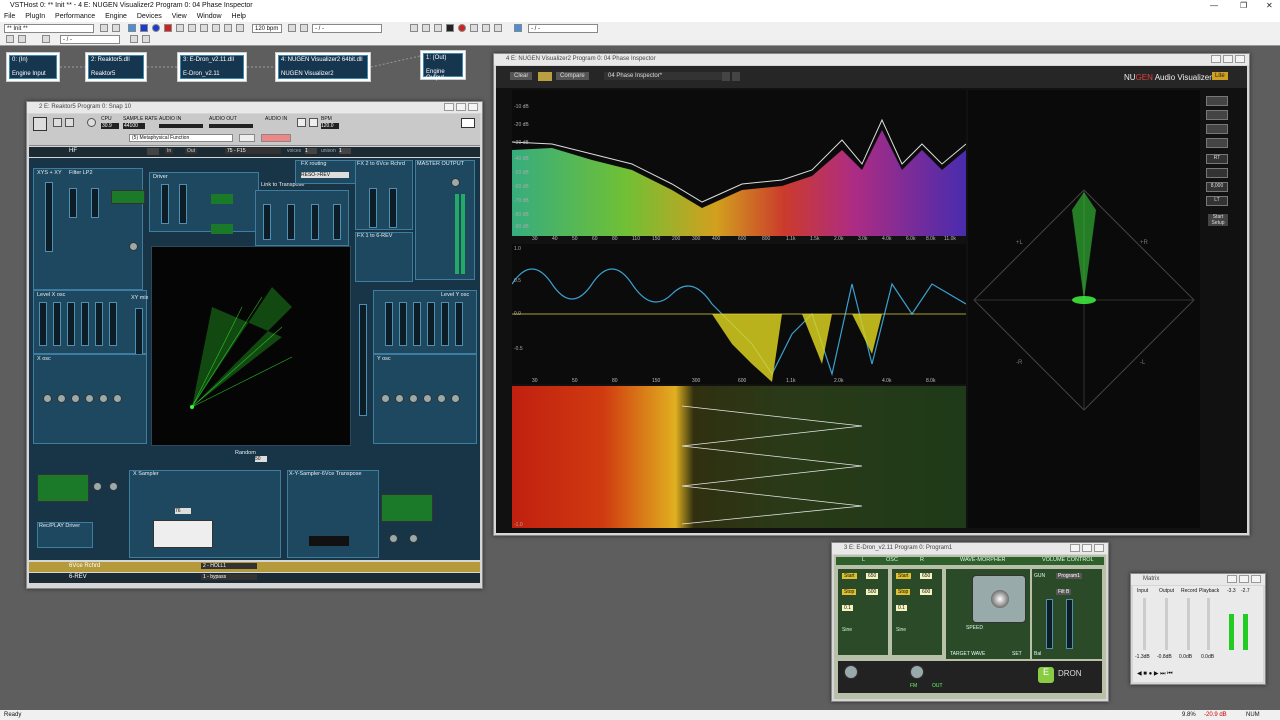  What do you see at coordinates (498, 28) in the screenshot?
I see `next-icon` at bounding box center [498, 28].